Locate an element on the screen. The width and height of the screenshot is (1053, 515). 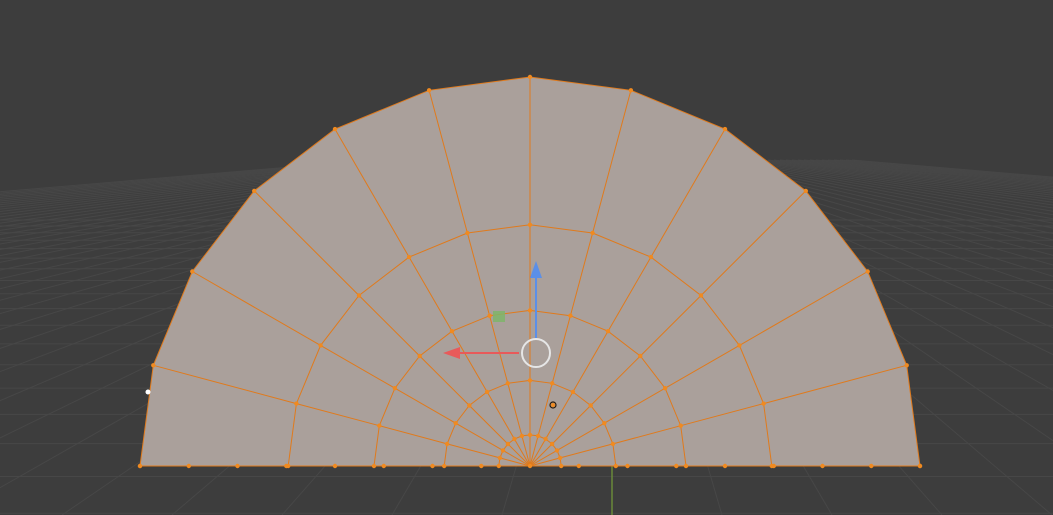
xz-plane-handle is located at coordinates (499, 316).